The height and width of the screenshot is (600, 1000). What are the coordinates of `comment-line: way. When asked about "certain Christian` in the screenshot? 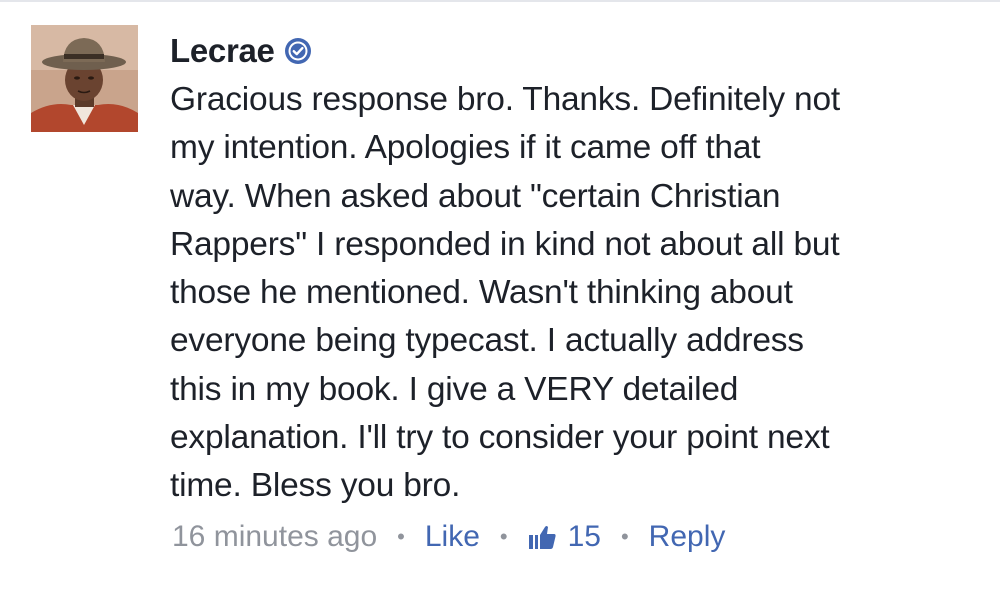 It's located at (475, 196).